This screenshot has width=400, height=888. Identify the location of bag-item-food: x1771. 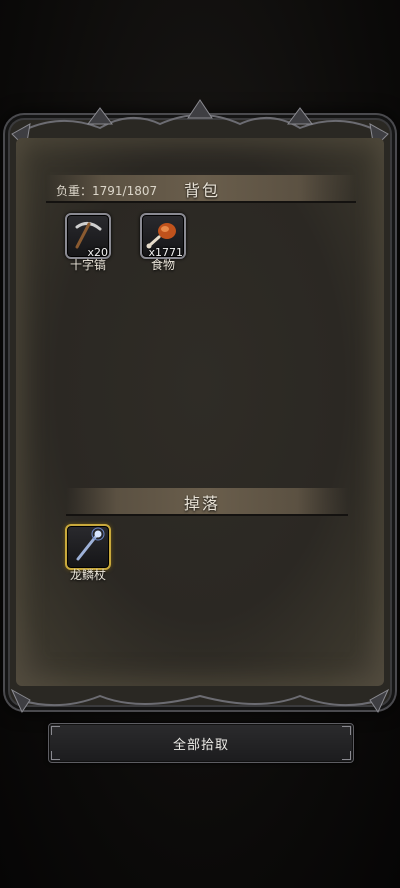
(163, 236).